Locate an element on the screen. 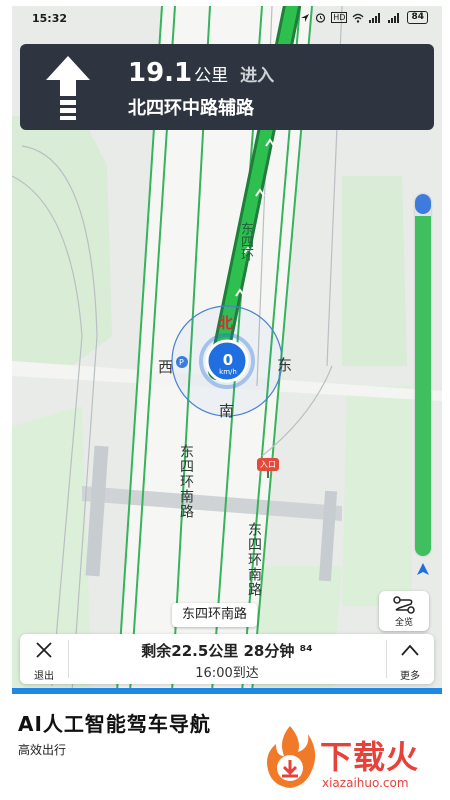 The height and width of the screenshot is (800, 450). promo-subtitle: 高效出行 is located at coordinates (42, 750).